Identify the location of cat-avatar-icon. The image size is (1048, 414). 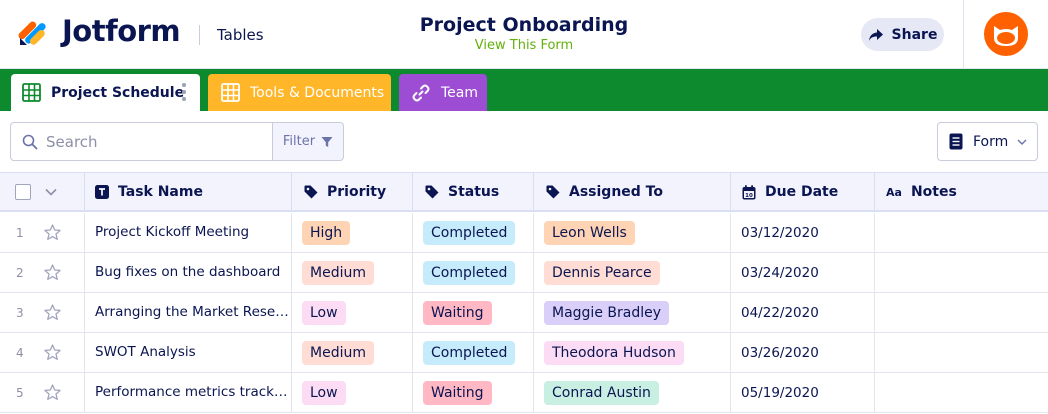
(1006, 36).